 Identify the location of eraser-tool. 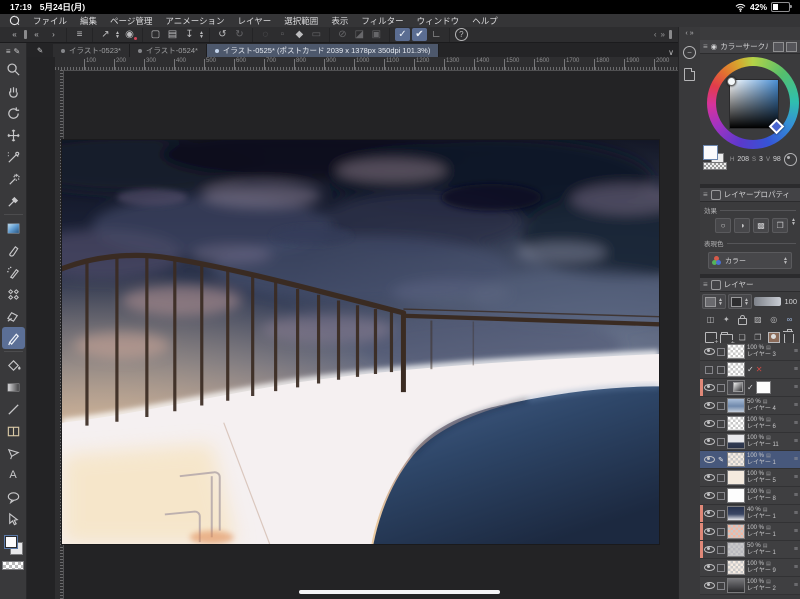
(13, 316).